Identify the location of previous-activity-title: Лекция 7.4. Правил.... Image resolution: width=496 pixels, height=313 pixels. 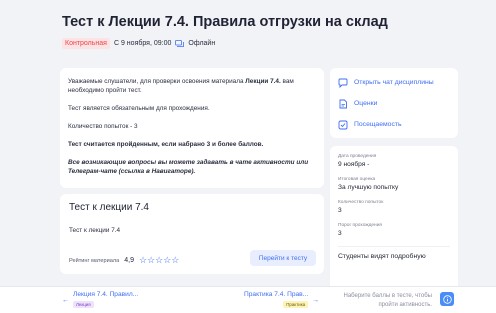
(106, 294).